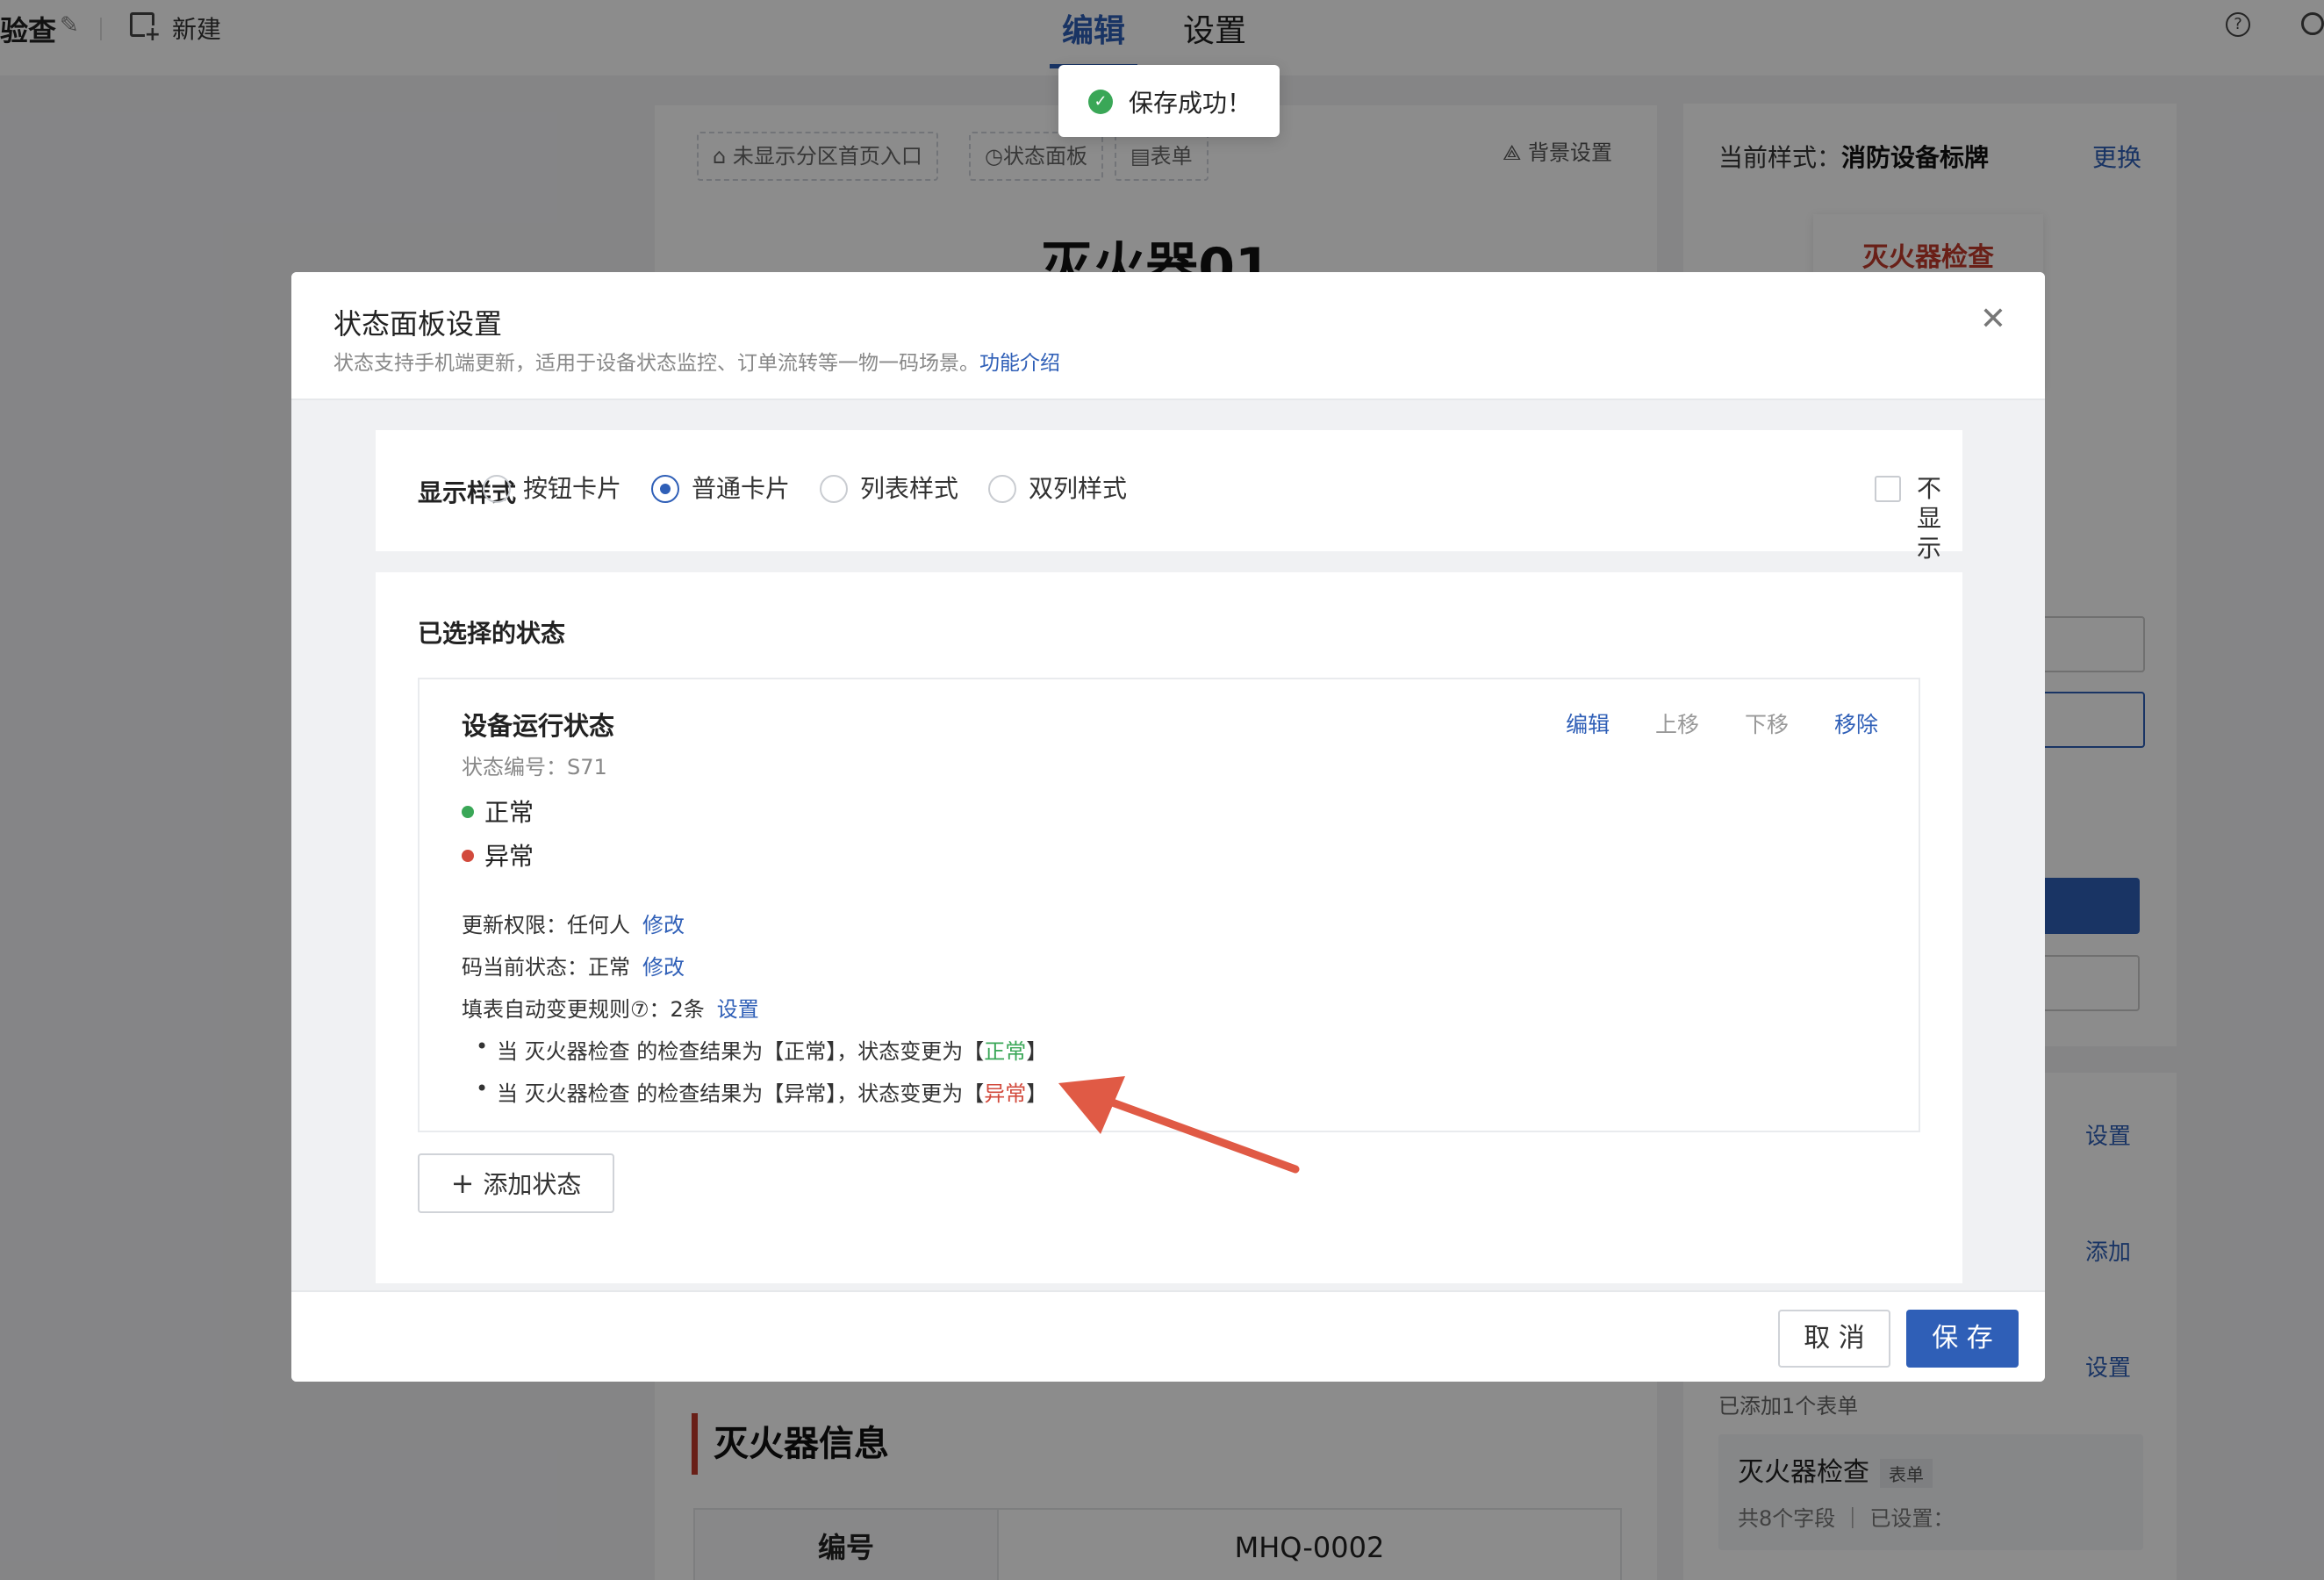 This screenshot has width=2324, height=1580. Describe the element at coordinates (516, 1183) in the screenshot. I see `add-status-button: + 添加状态` at that location.